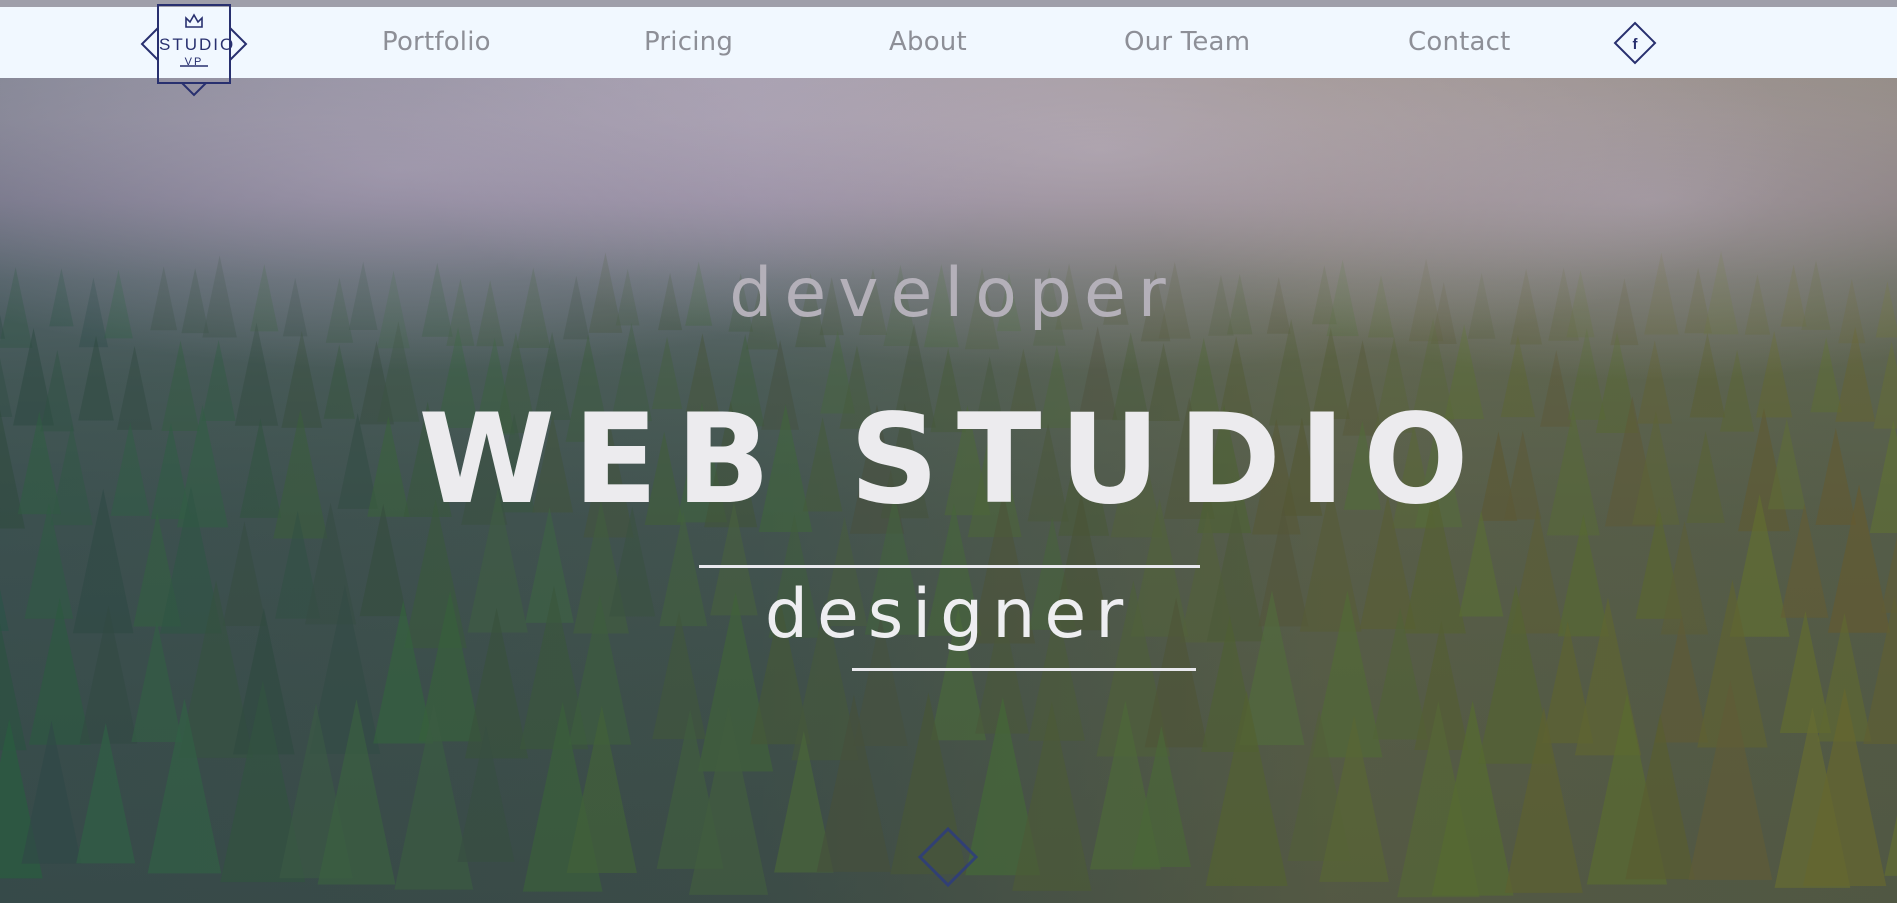 This screenshot has height=903, width=1897. Describe the element at coordinates (194, 62) in the screenshot. I see `logo-subtext: VP` at that location.